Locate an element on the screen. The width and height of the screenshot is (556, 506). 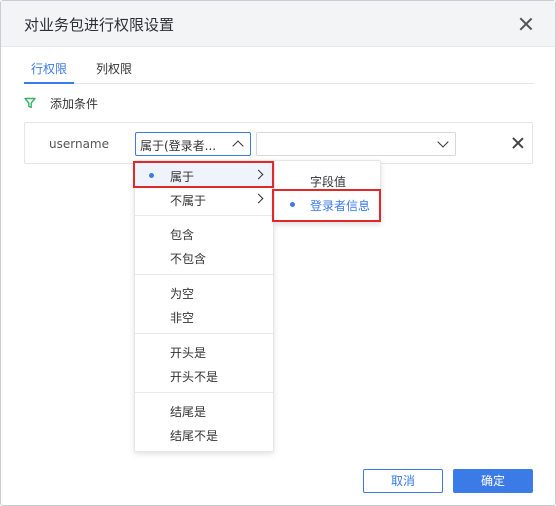
menu-item-not-contains: 不包含 is located at coordinates (204, 257).